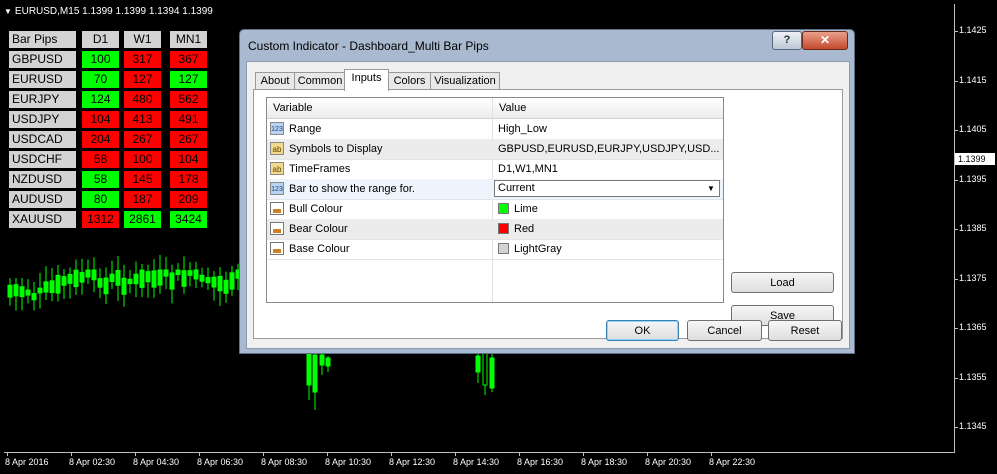 The height and width of the screenshot is (474, 997). Describe the element at coordinates (805, 330) in the screenshot. I see `reset-button: Reset` at that location.